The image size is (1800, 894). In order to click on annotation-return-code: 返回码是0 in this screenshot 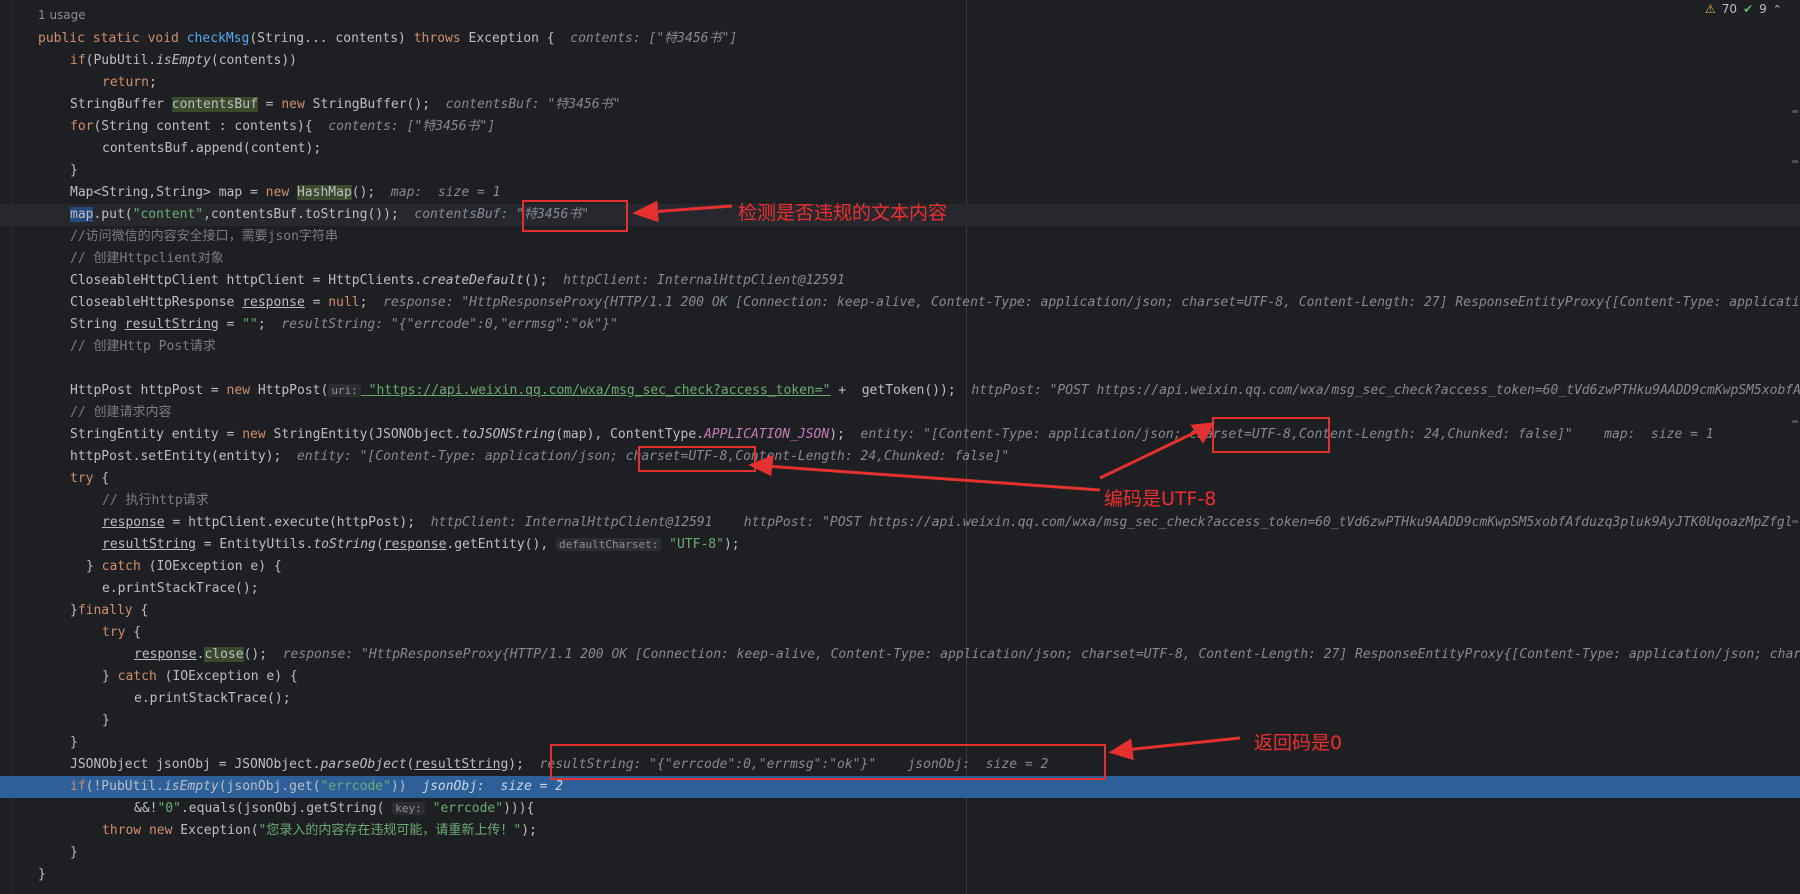, I will do `click(1298, 743)`.